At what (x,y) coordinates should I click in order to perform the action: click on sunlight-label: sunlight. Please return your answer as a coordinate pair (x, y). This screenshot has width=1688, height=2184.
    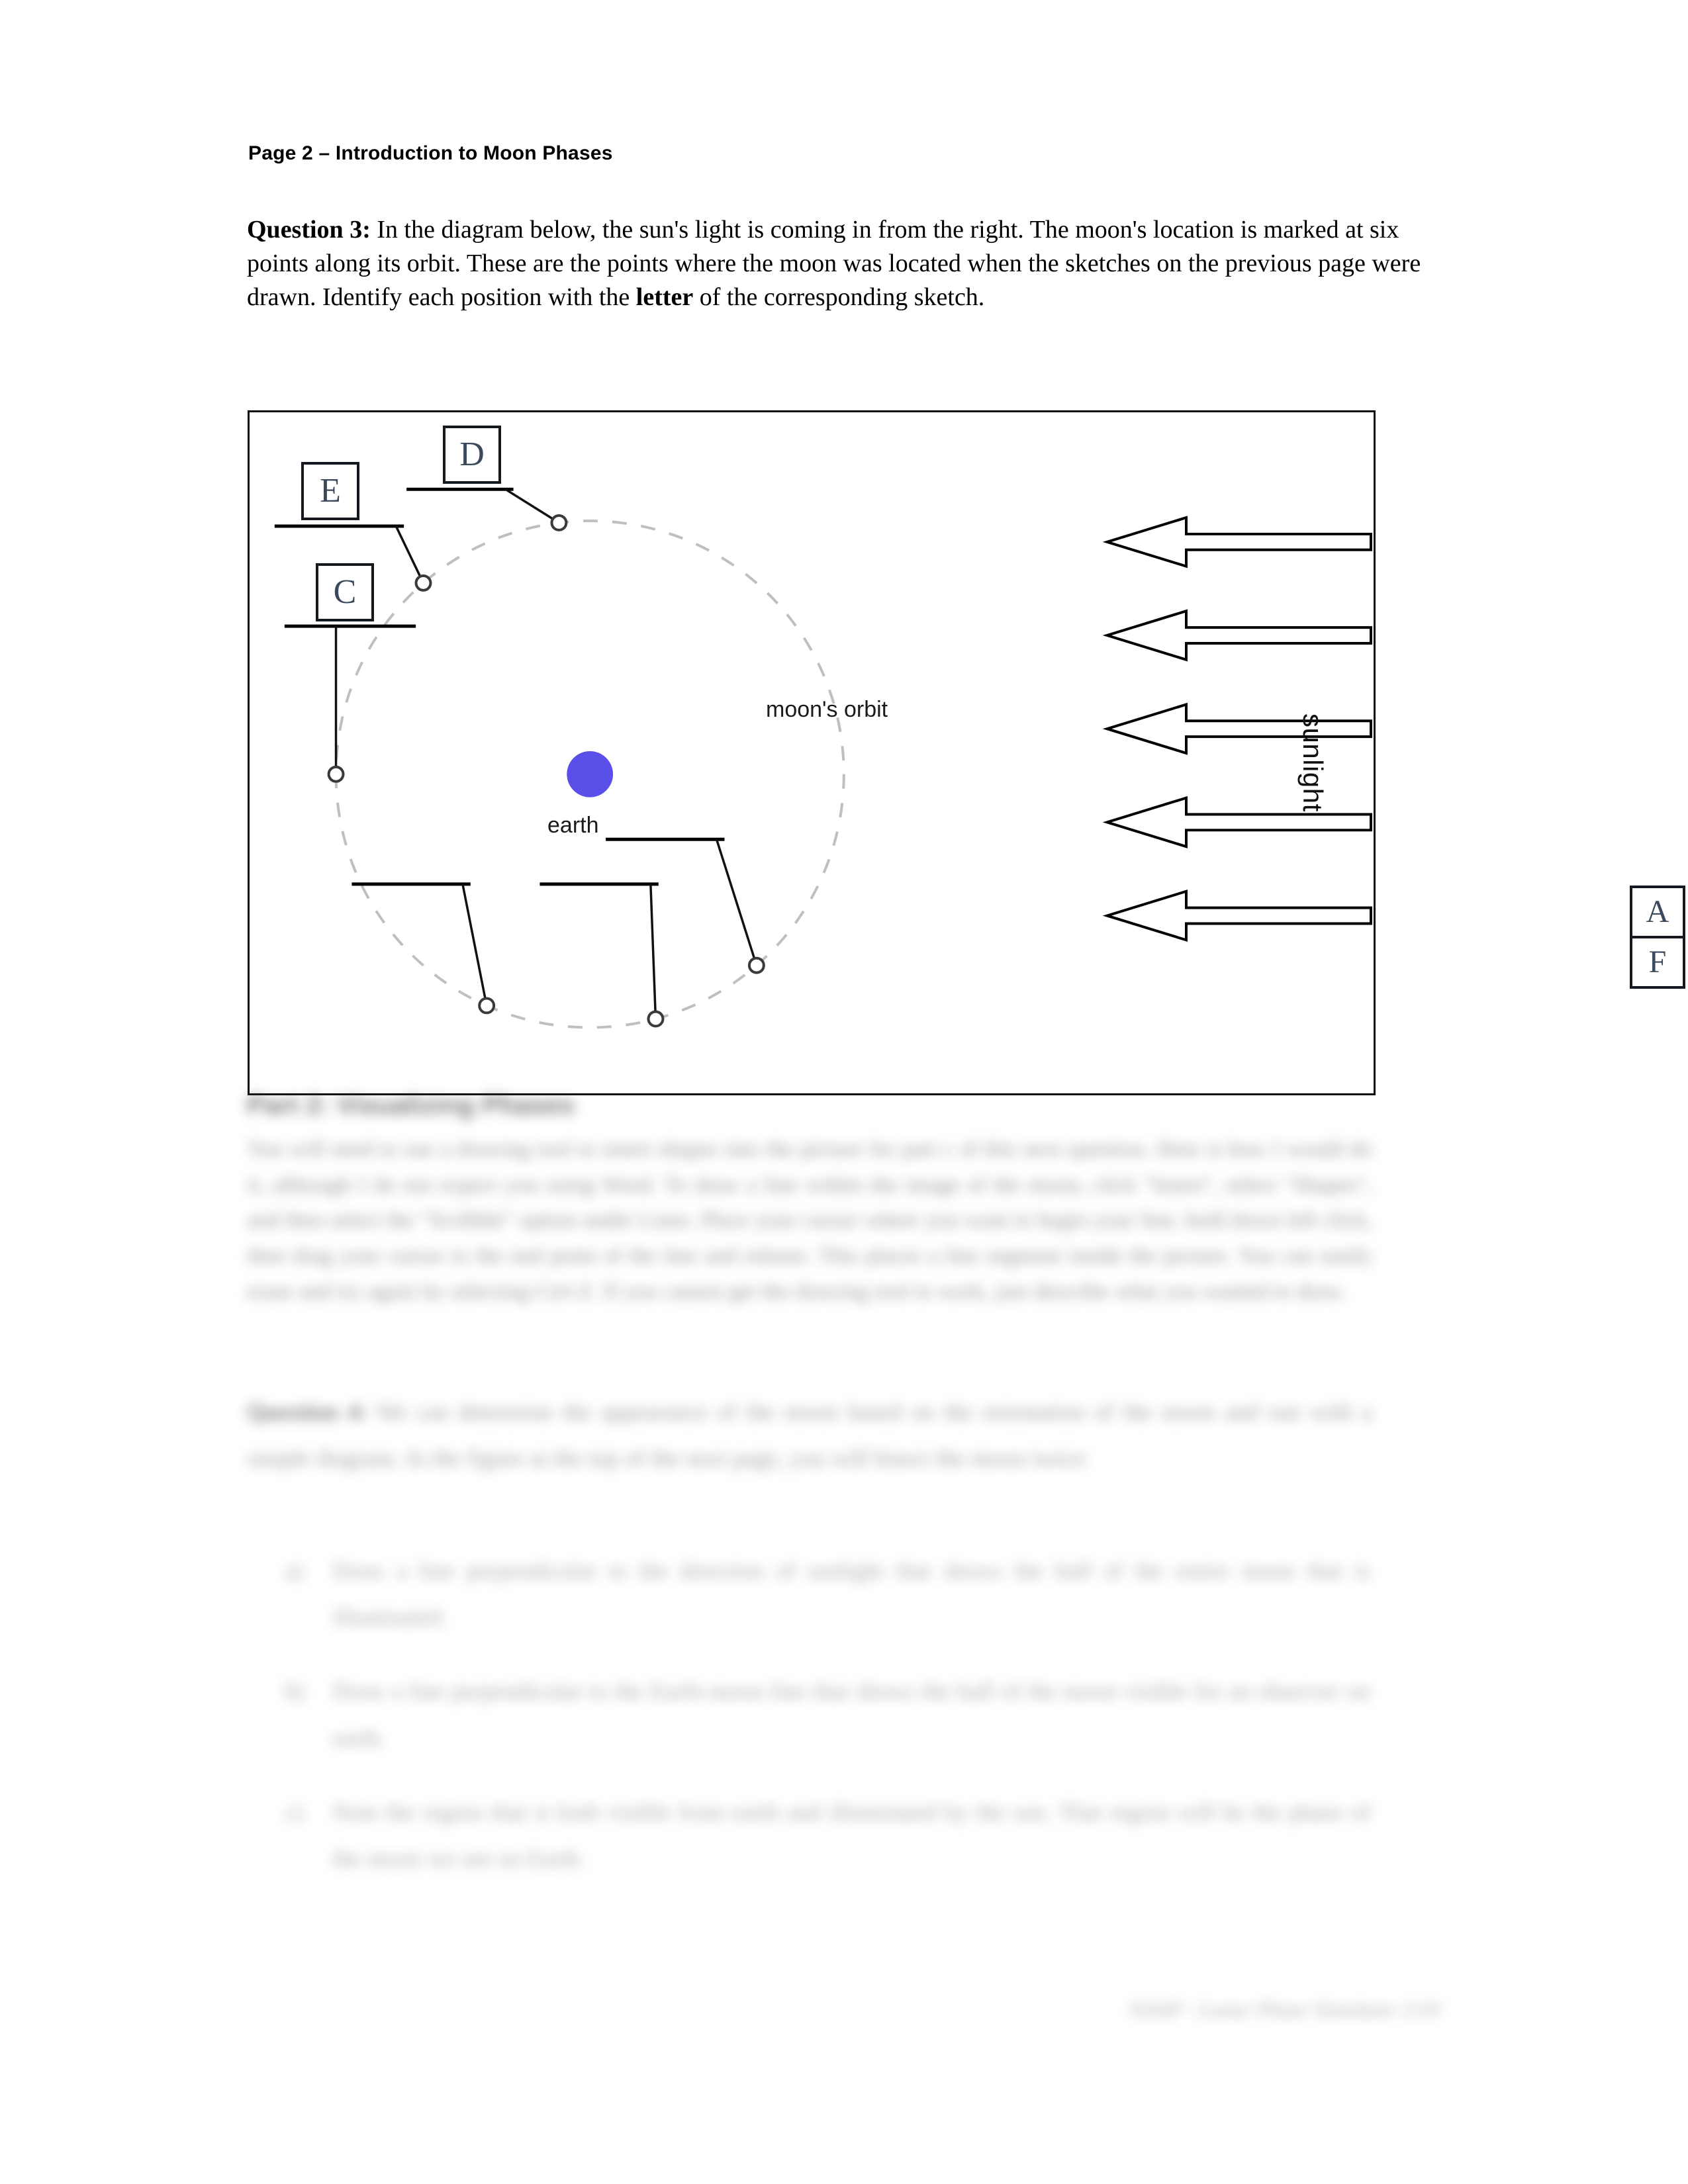
    Looking at the image, I should click on (1313, 762).